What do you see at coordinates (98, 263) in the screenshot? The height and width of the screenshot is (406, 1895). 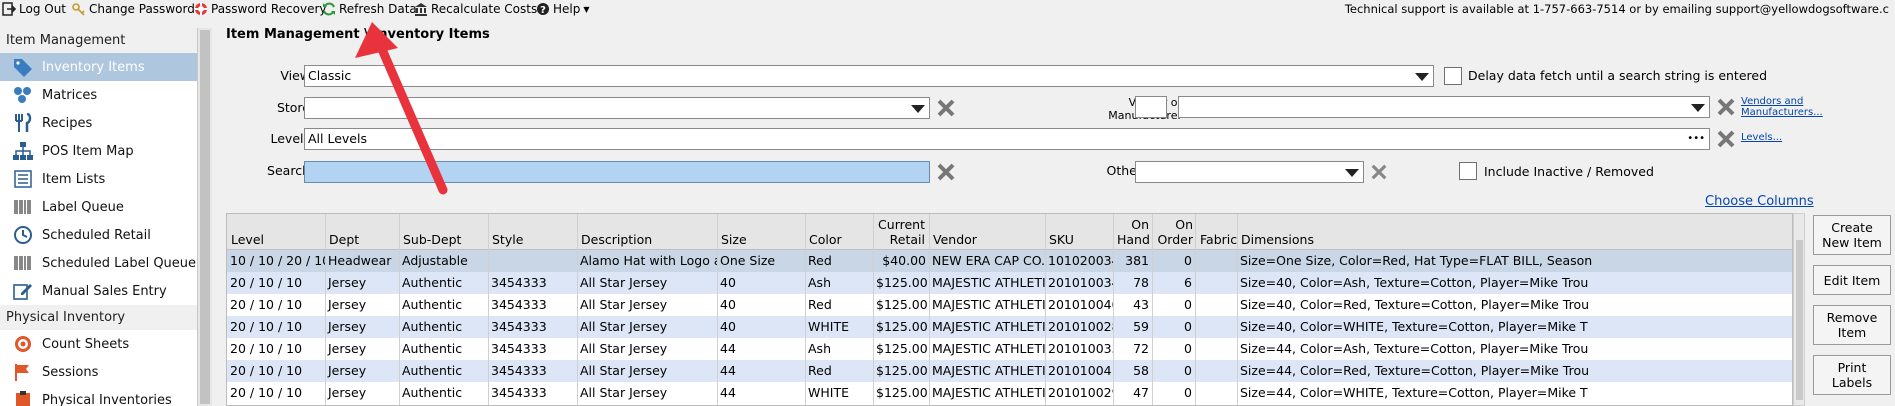 I see `sidebar-item-scheduled-label-queue: Scheduled Label Queue` at bounding box center [98, 263].